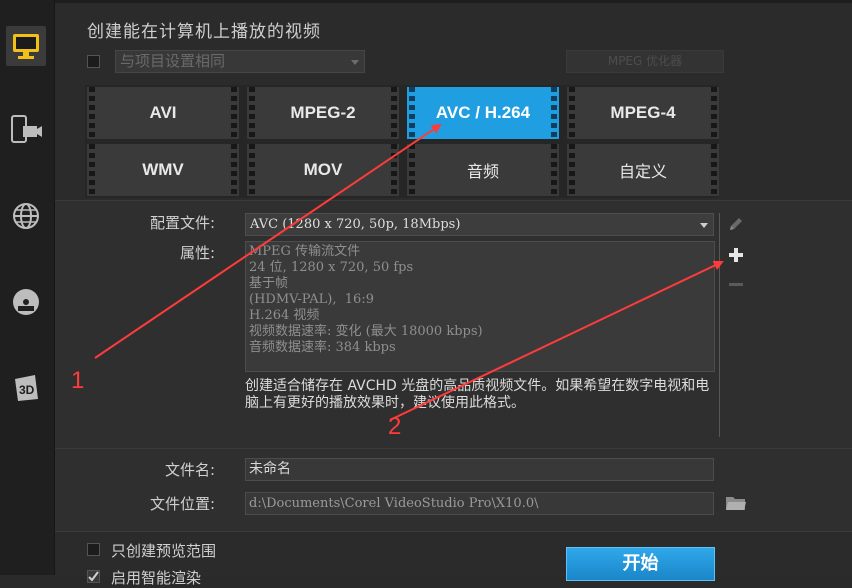 The image size is (852, 588). What do you see at coordinates (78, 380) in the screenshot?
I see `annotation-label-1: 1` at bounding box center [78, 380].